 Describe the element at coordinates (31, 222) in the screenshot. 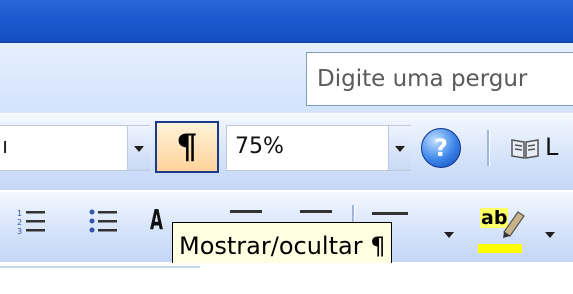

I see `numbered-list-icon: 1 2 3` at that location.